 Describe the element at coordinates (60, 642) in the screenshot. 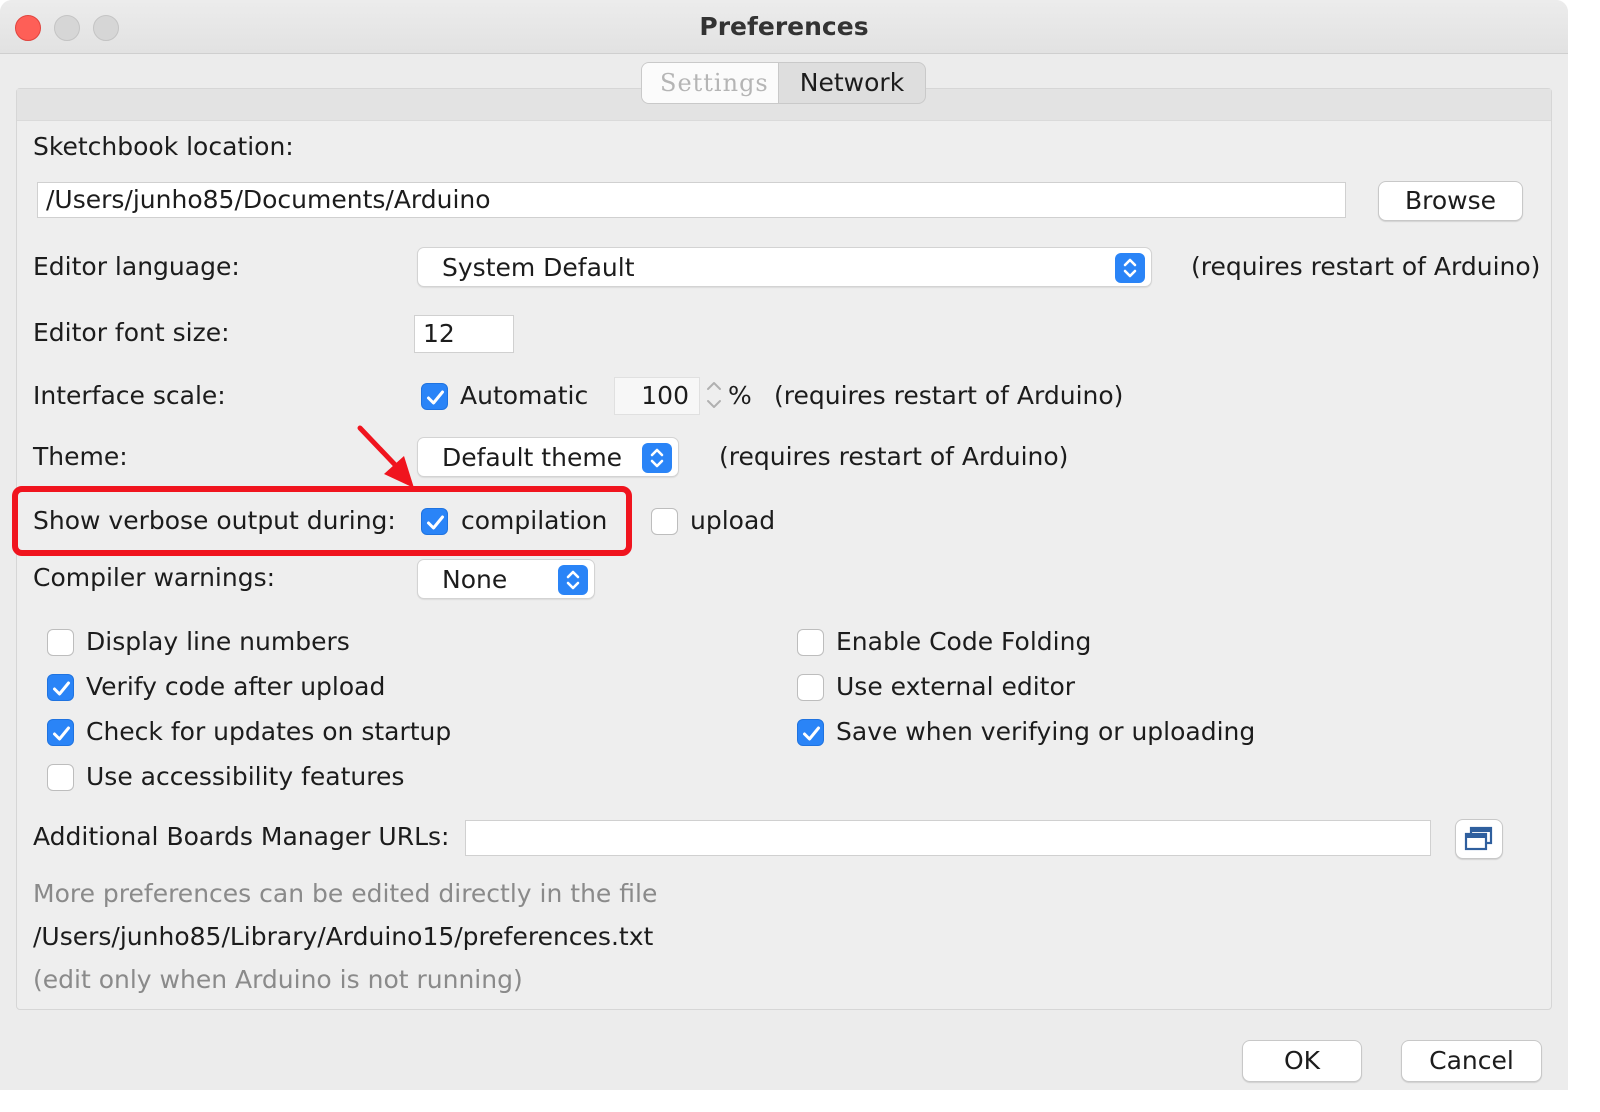

I see `display-line-numbers-checkbox` at that location.